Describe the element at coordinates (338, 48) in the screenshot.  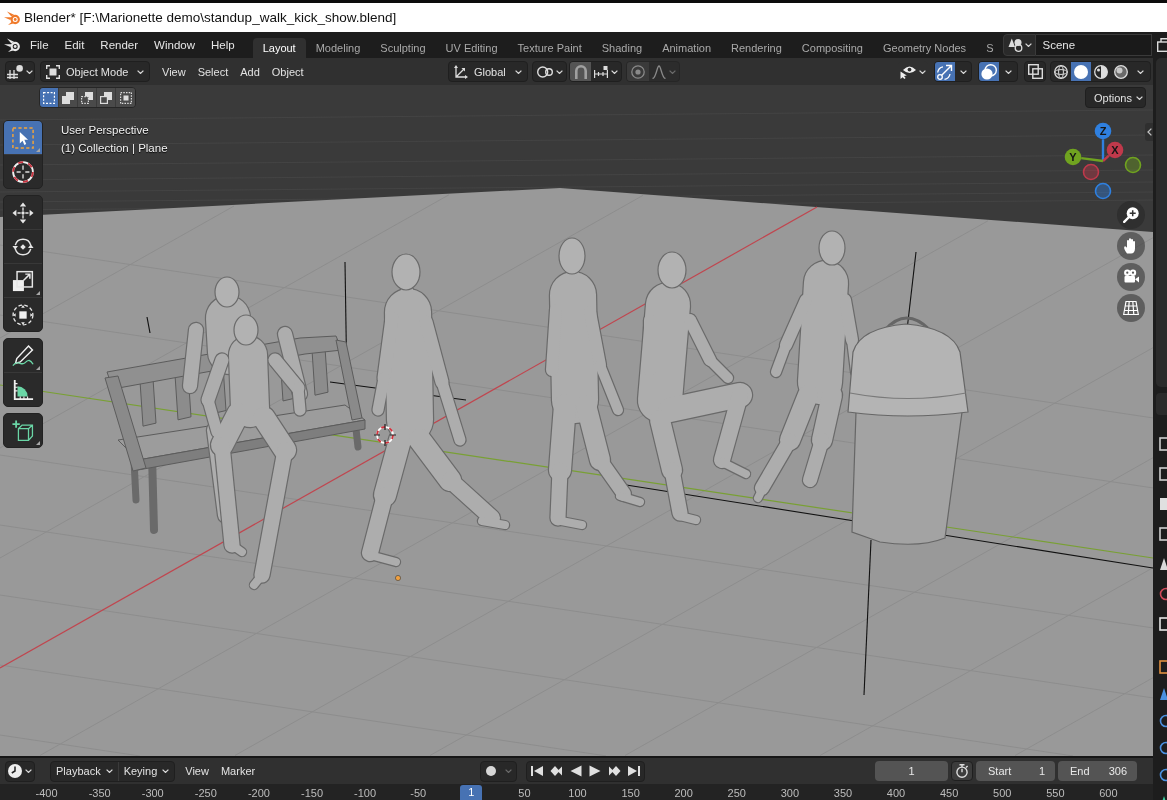
I see `workspace-tab: Modeling` at that location.